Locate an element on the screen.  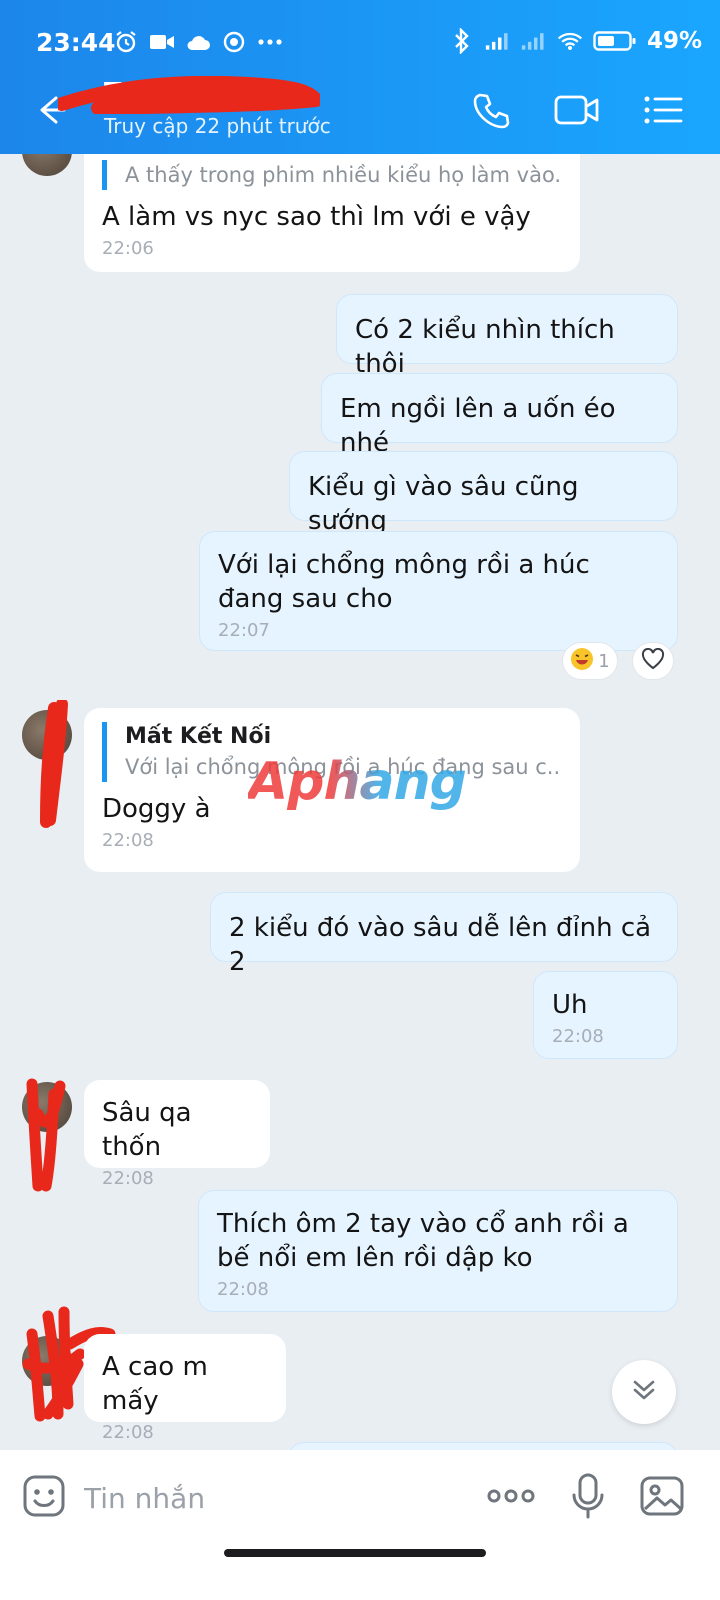
image-icon is located at coordinates (662, 1498).